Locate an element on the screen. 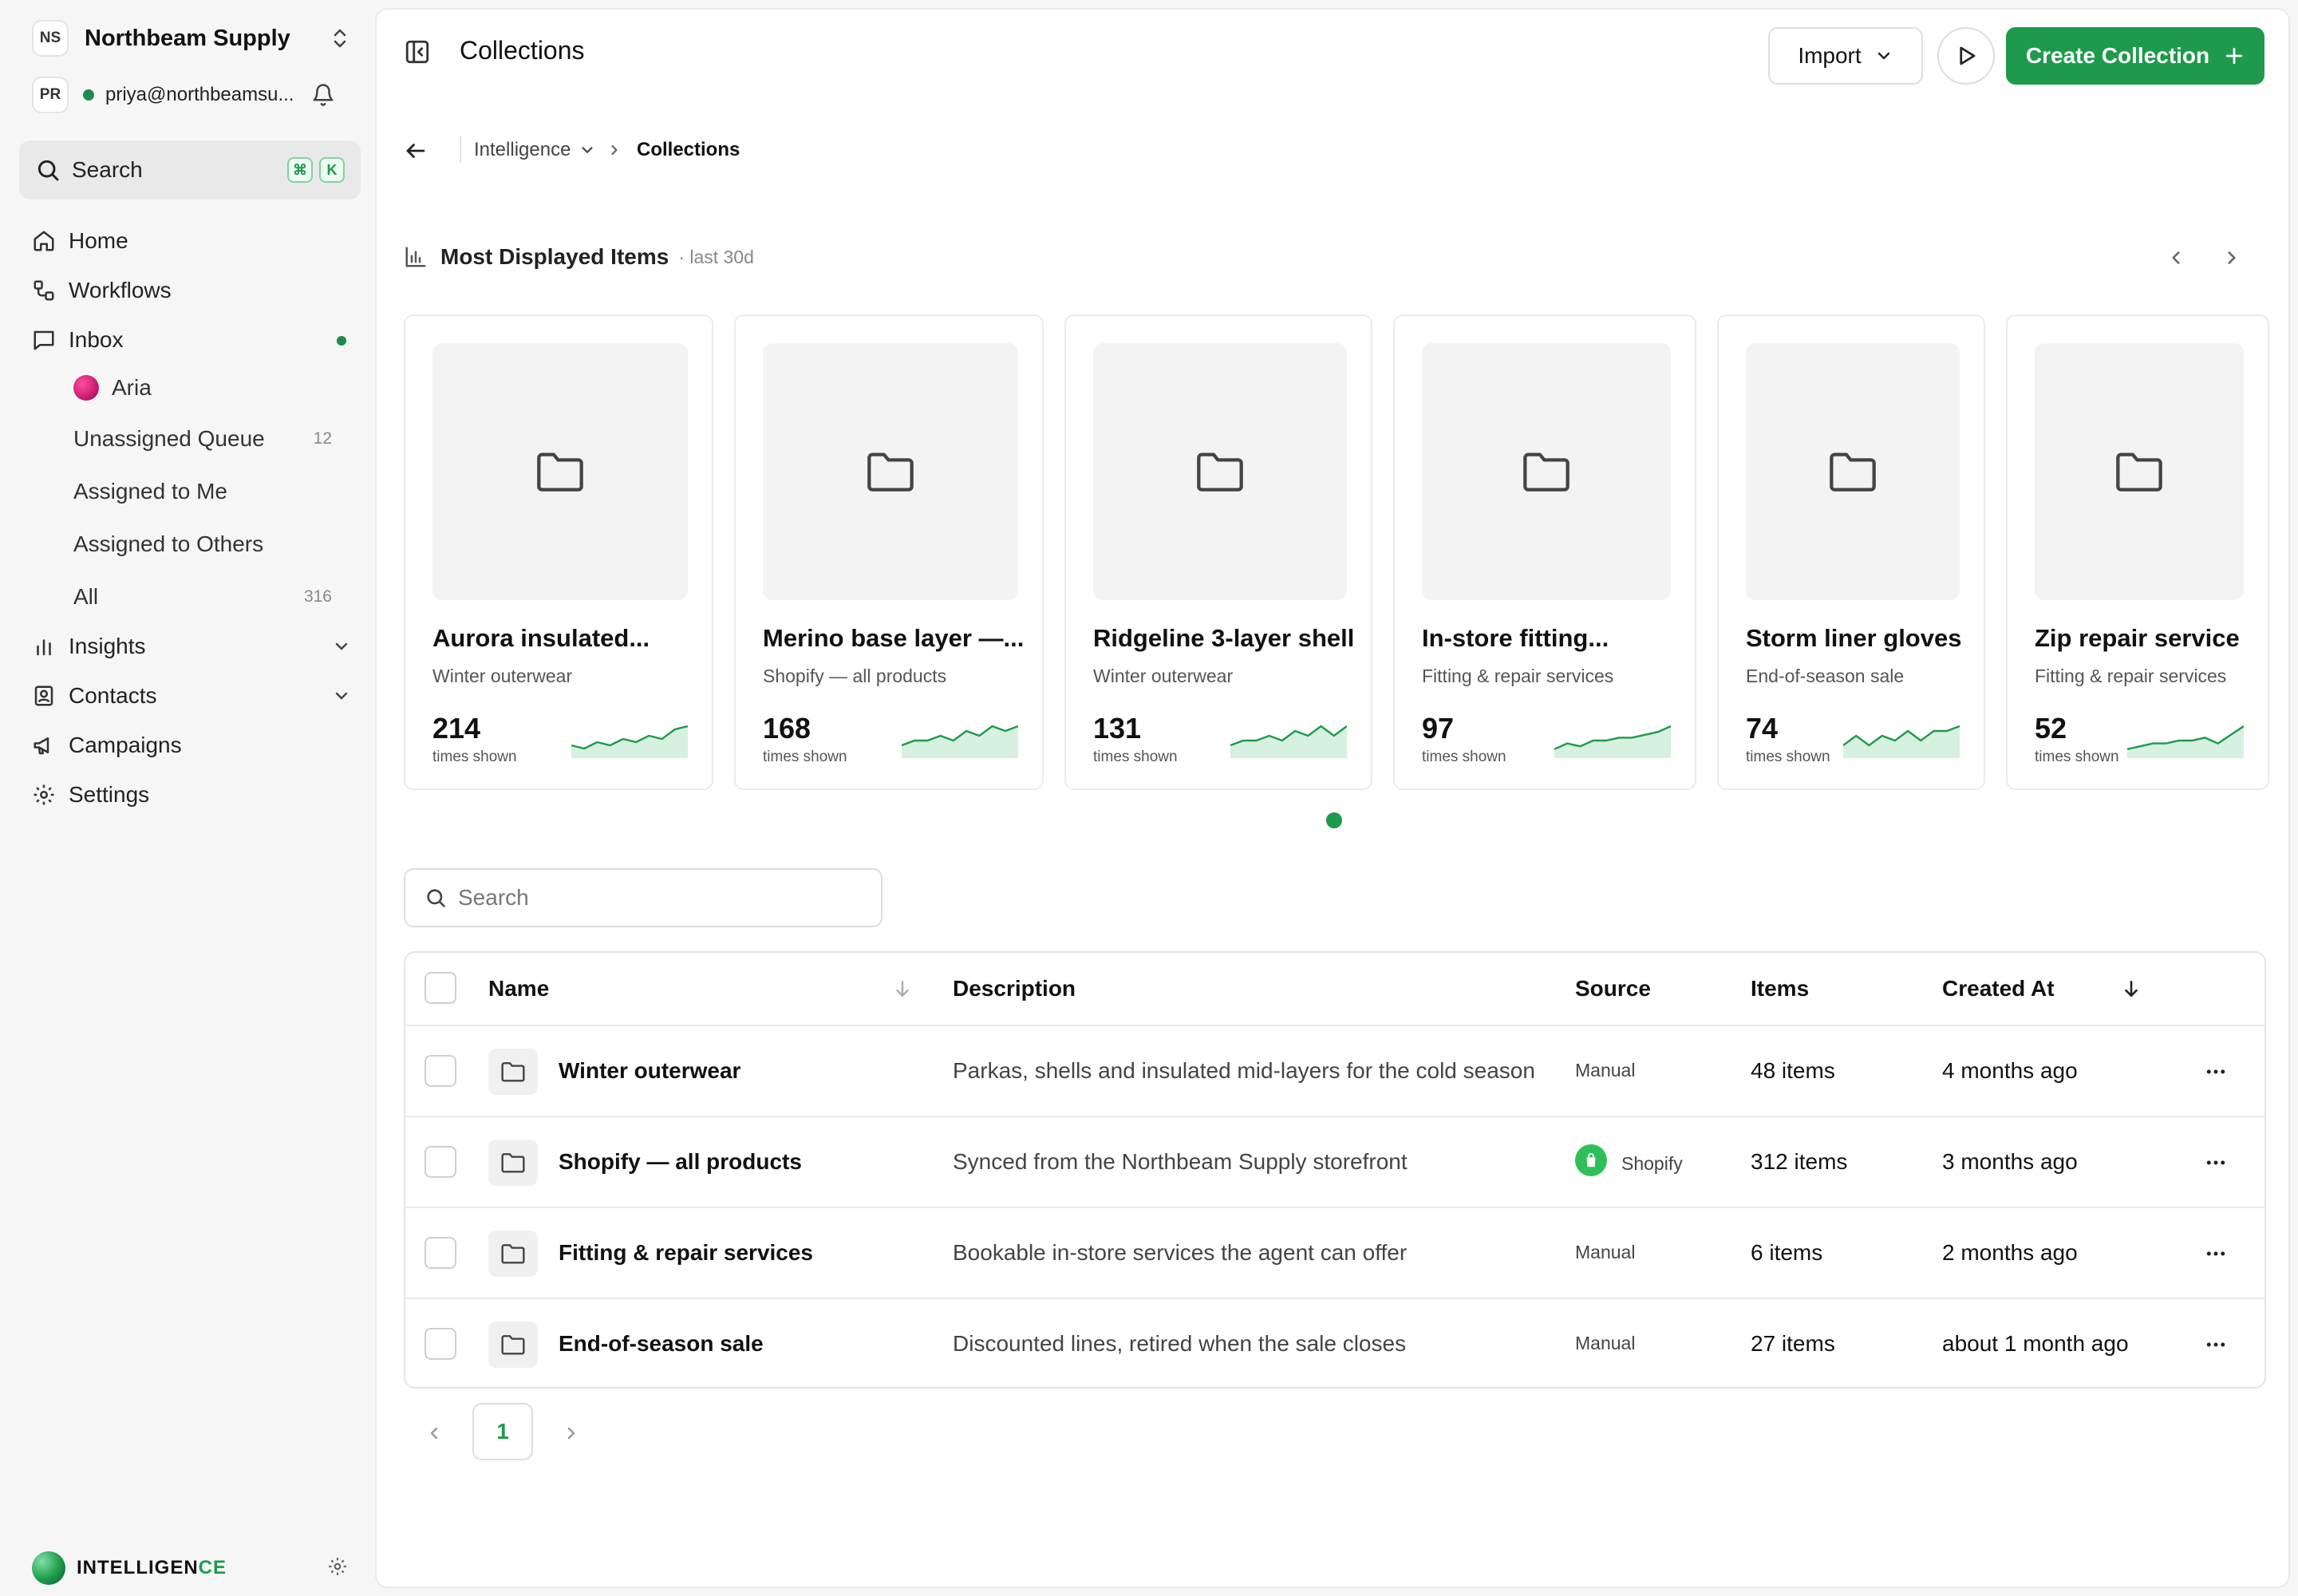 This screenshot has width=2298, height=1596. trend-sparkline is located at coordinates (1288, 741).